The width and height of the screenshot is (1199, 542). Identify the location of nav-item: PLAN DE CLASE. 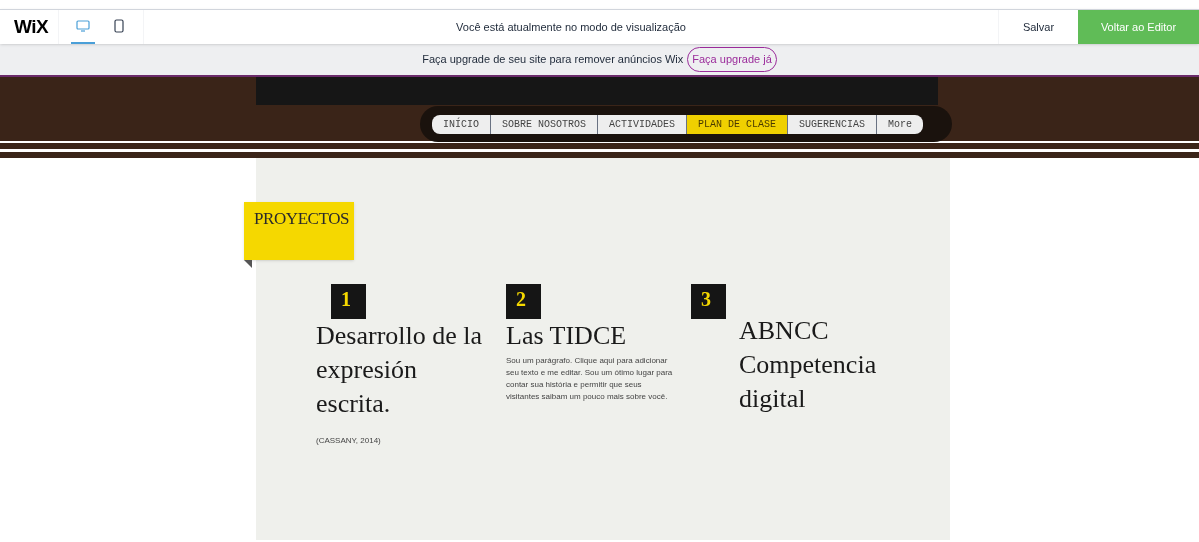
(738, 124).